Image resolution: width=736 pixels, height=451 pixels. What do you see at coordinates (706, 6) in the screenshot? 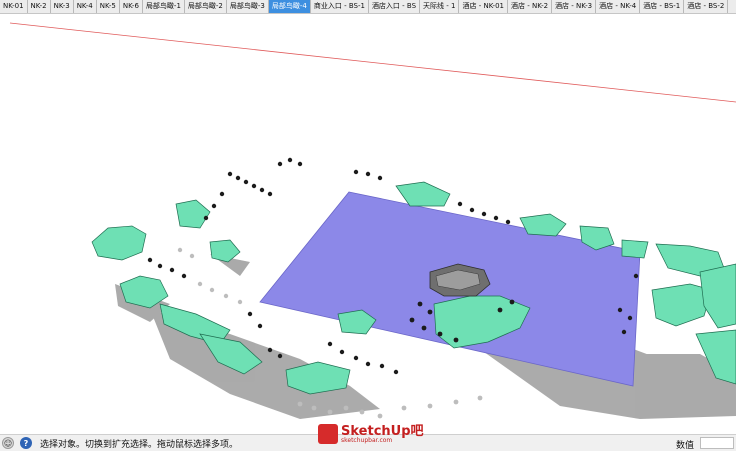
I see `scene-tab: 酒店 - BS-2` at bounding box center [706, 6].